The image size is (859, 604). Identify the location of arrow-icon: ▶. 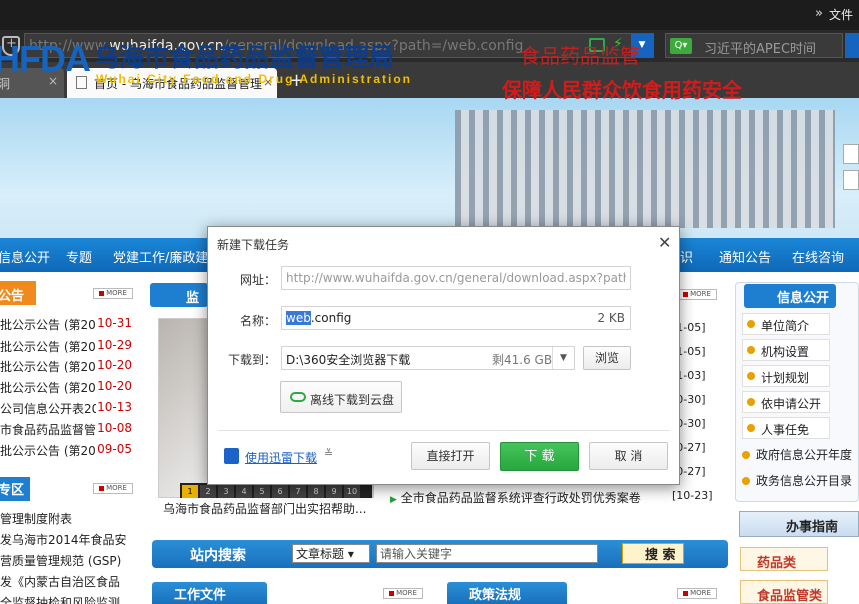
(393, 500).